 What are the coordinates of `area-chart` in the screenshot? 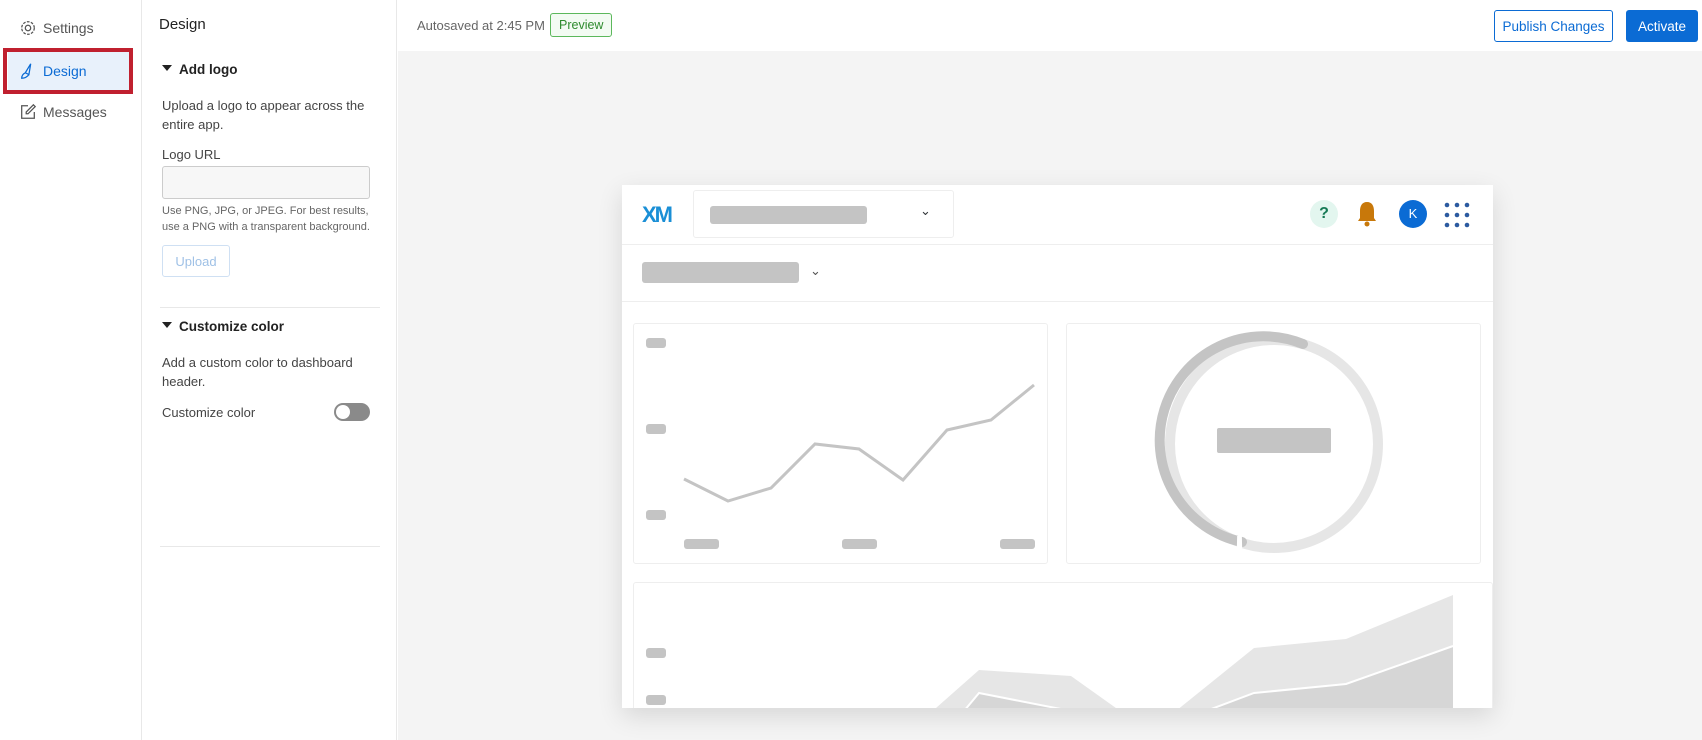 It's located at (1050, 651).